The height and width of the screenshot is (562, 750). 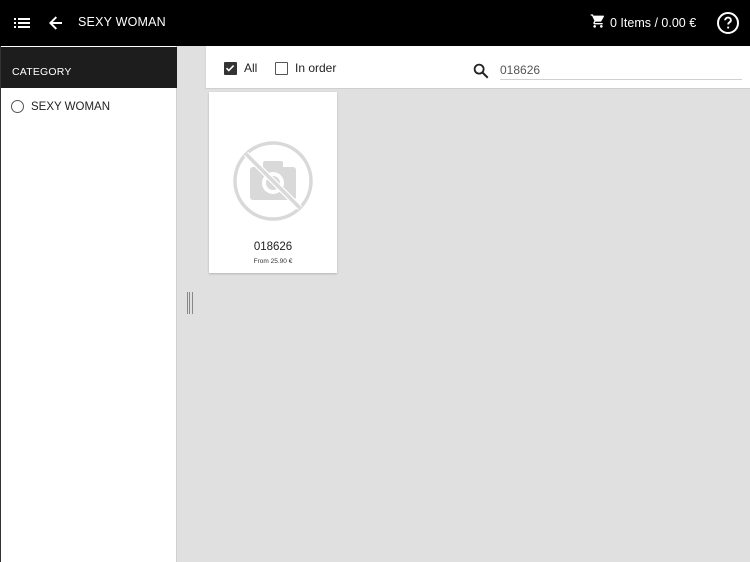 I want to click on category-header: CATEGORY, so click(x=89, y=67).